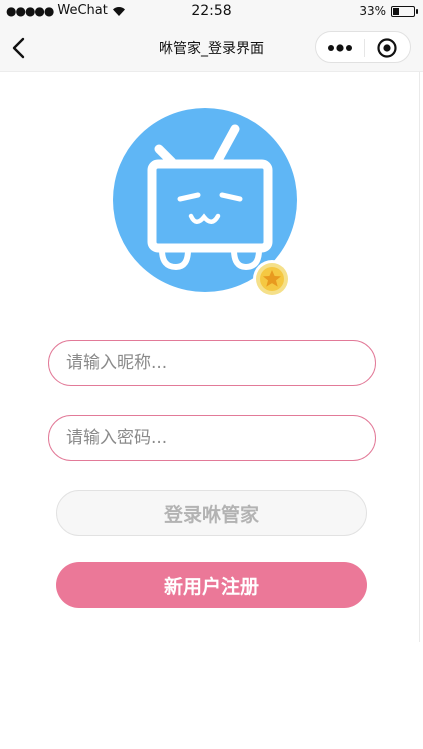 The height and width of the screenshot is (749, 423). I want to click on nav-bar: 咻管家_登录界面, so click(211, 48).